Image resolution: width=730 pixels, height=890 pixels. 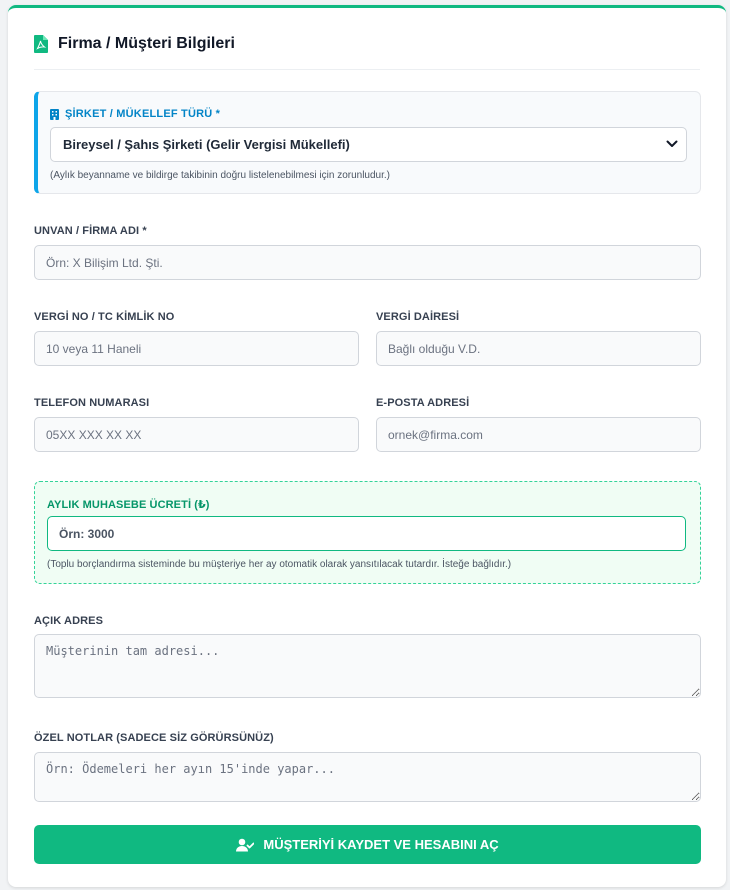 I want to click on phone-input, so click(x=196, y=434).